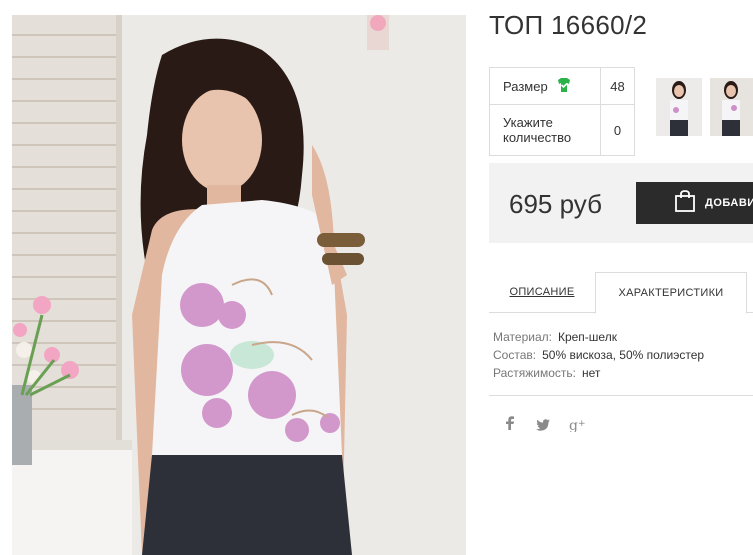 The image size is (753, 555). I want to click on size-chart-icon, so click(564, 86).